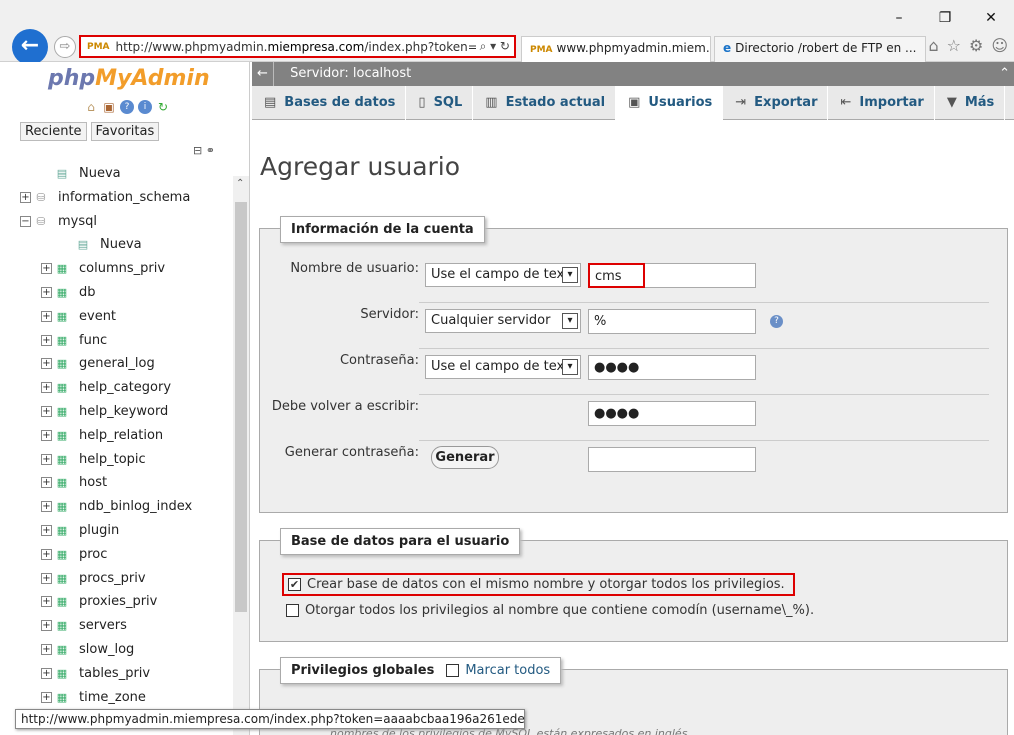  I want to click on generate-password-button: Generar, so click(465, 457).